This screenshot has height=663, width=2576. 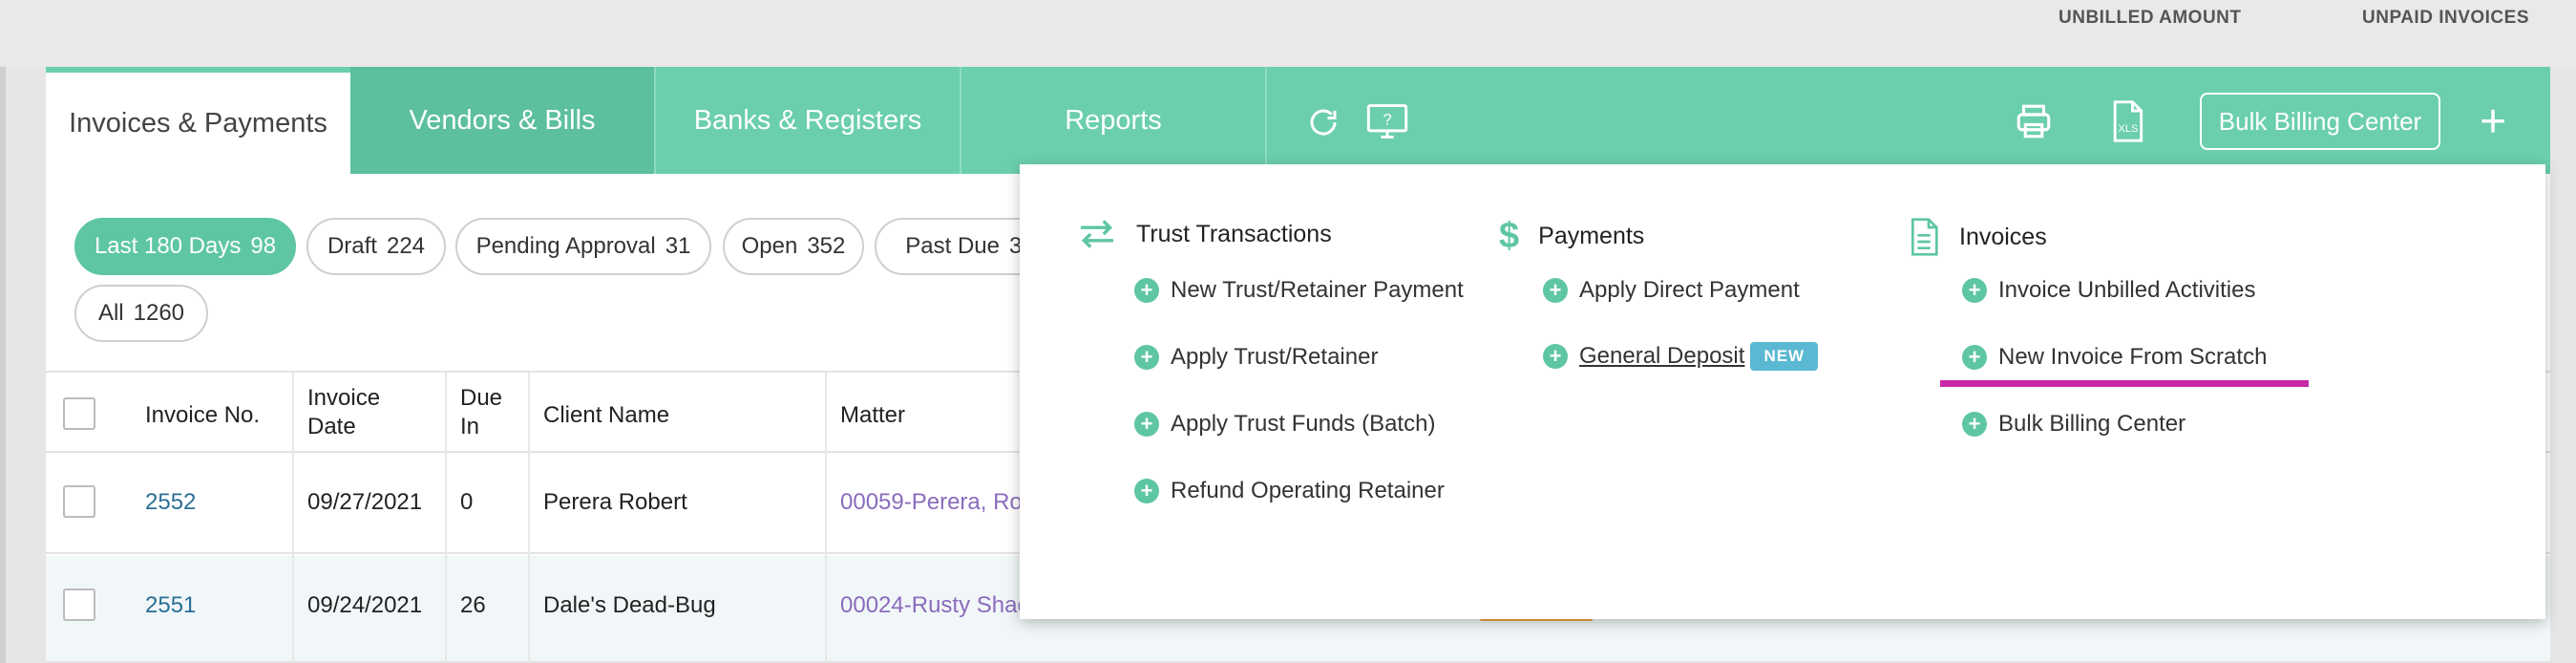 I want to click on tab-banks-registers: Banks & Registers, so click(x=808, y=121).